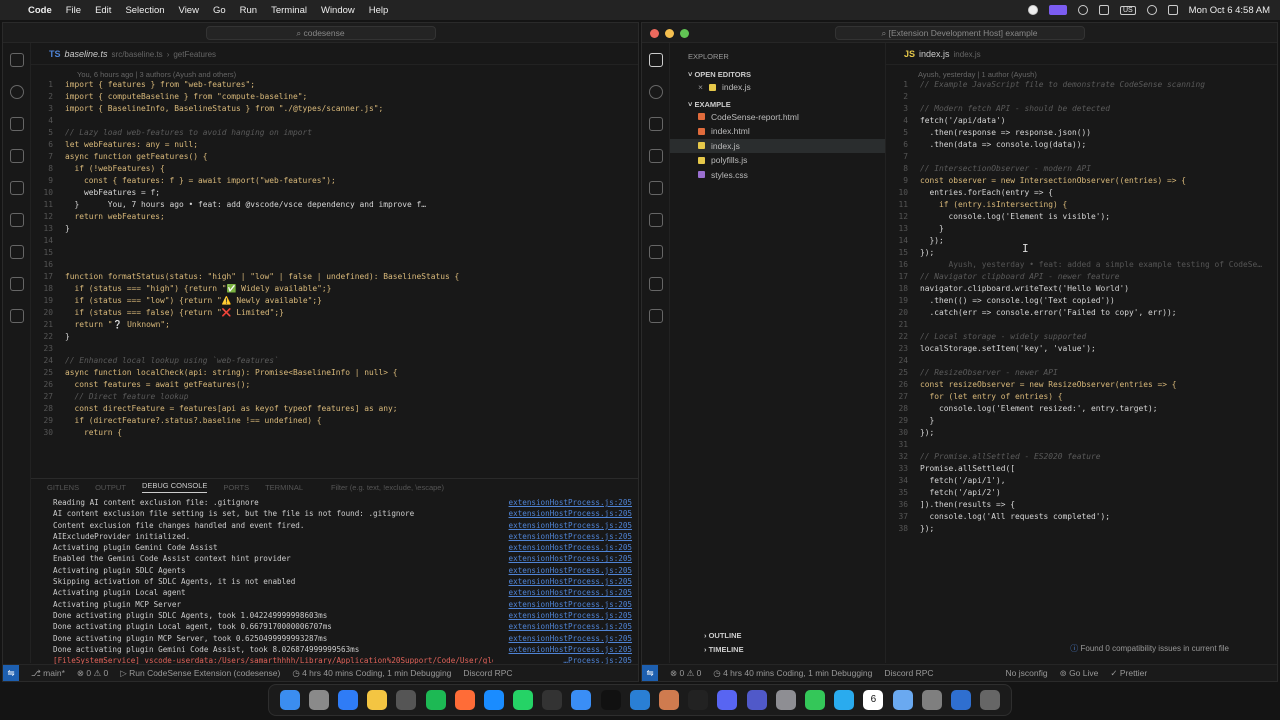  Describe the element at coordinates (654, 33) in the screenshot. I see `close-window-icon` at that location.